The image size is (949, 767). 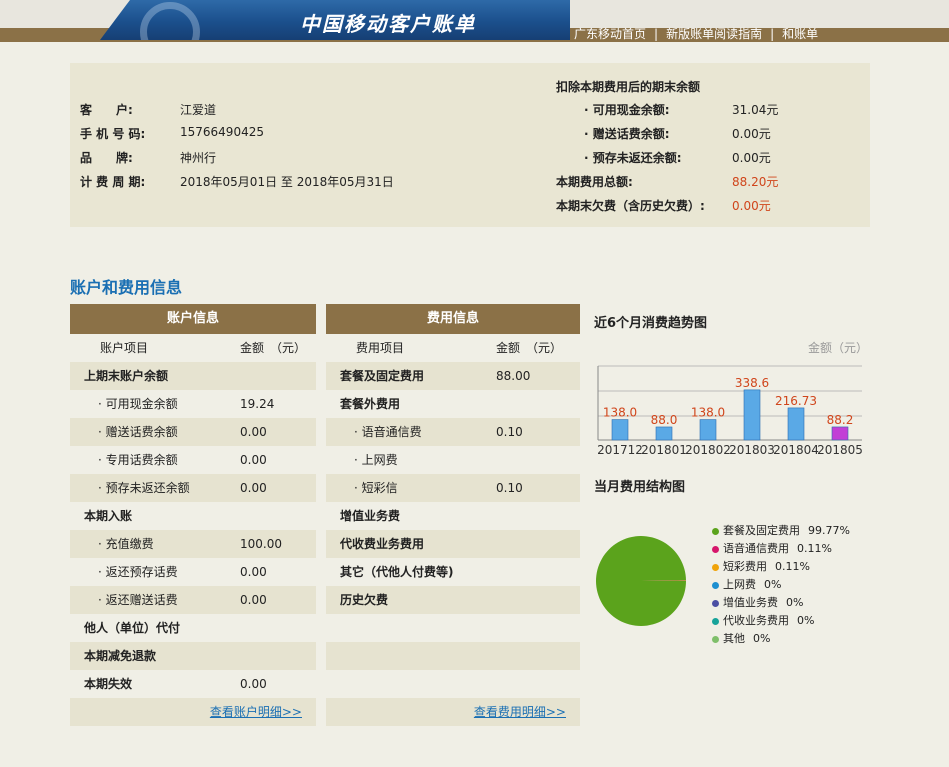 I want to click on structure-chart-title: 当月费用结构图, so click(x=640, y=487).